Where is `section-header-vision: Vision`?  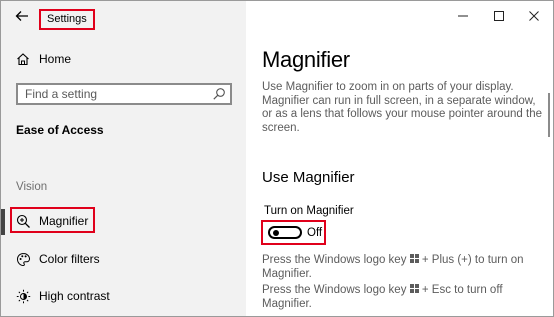
section-header-vision: Vision is located at coordinates (32, 187).